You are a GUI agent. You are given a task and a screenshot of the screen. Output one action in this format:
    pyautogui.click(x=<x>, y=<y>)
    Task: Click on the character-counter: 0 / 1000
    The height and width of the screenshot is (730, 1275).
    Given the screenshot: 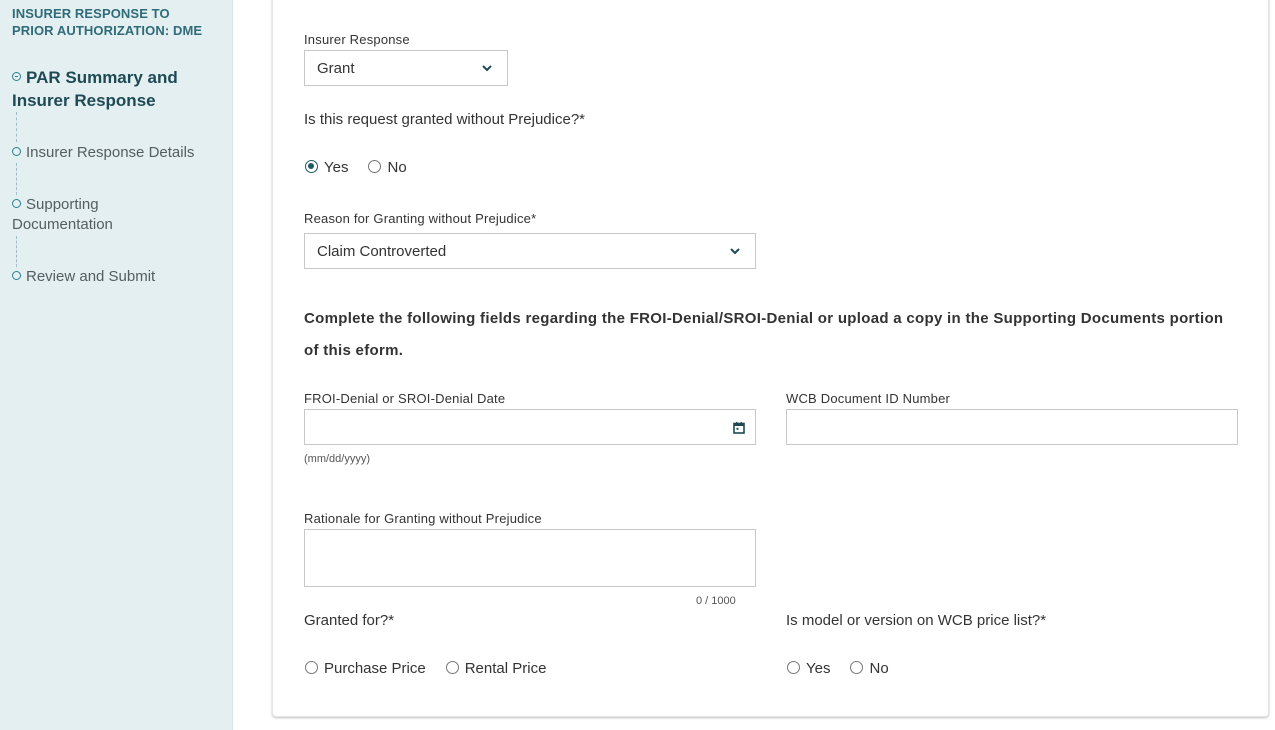 What is the action you would take?
    pyautogui.click(x=716, y=601)
    